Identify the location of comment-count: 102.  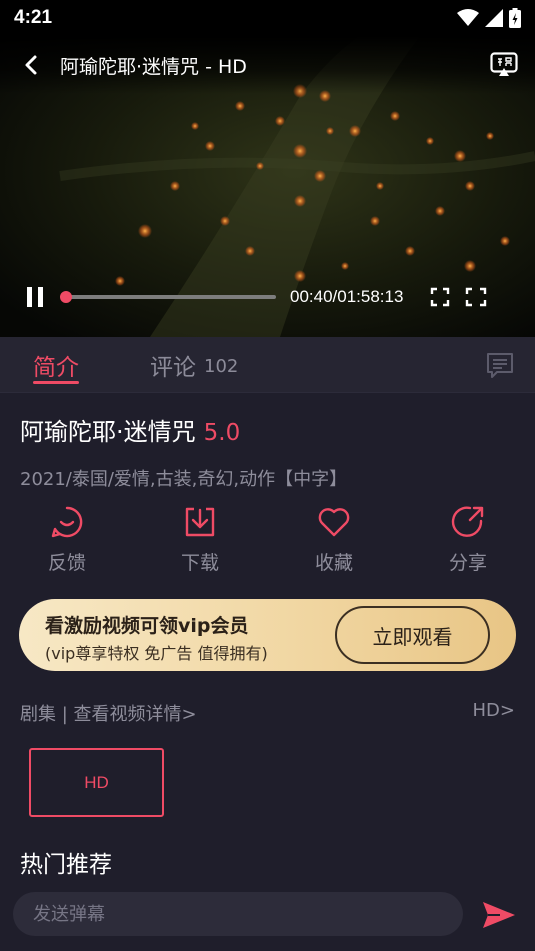
(221, 366).